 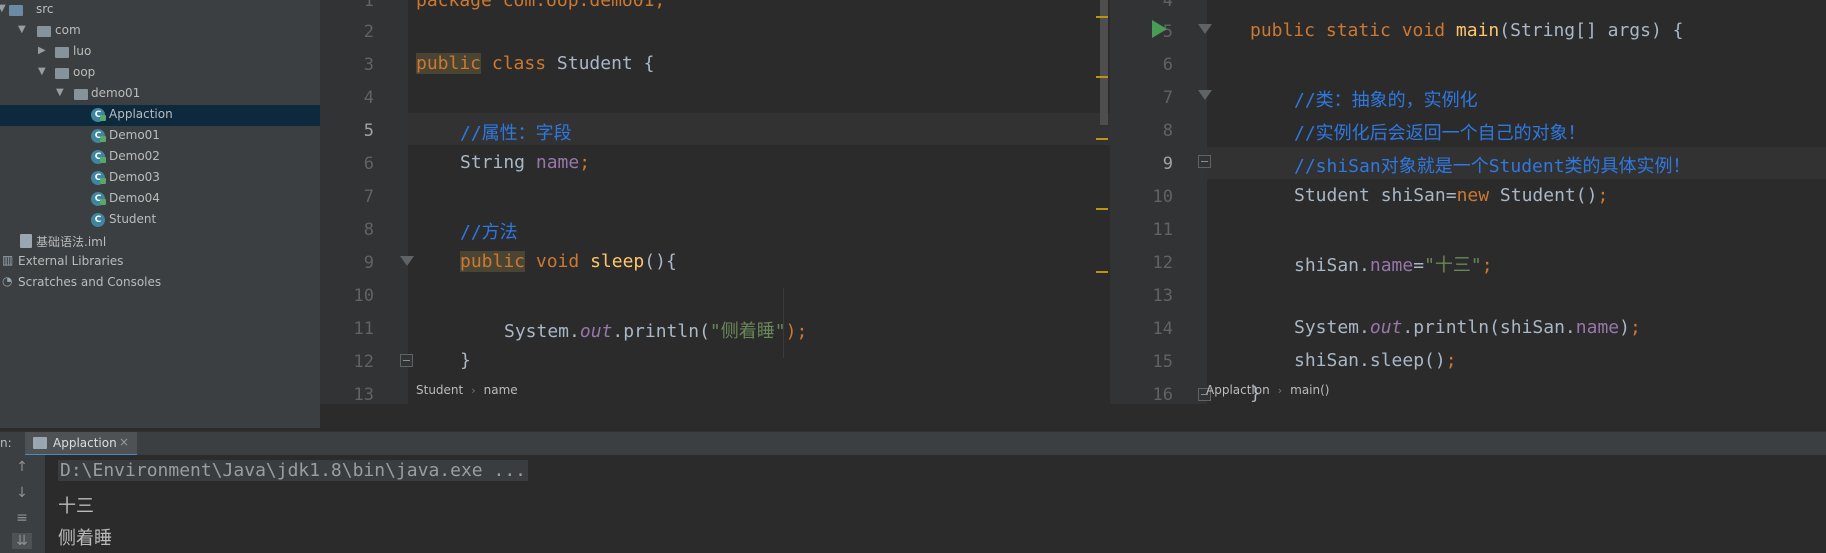 I want to click on editor-scrollbar, so click(x=1104, y=62).